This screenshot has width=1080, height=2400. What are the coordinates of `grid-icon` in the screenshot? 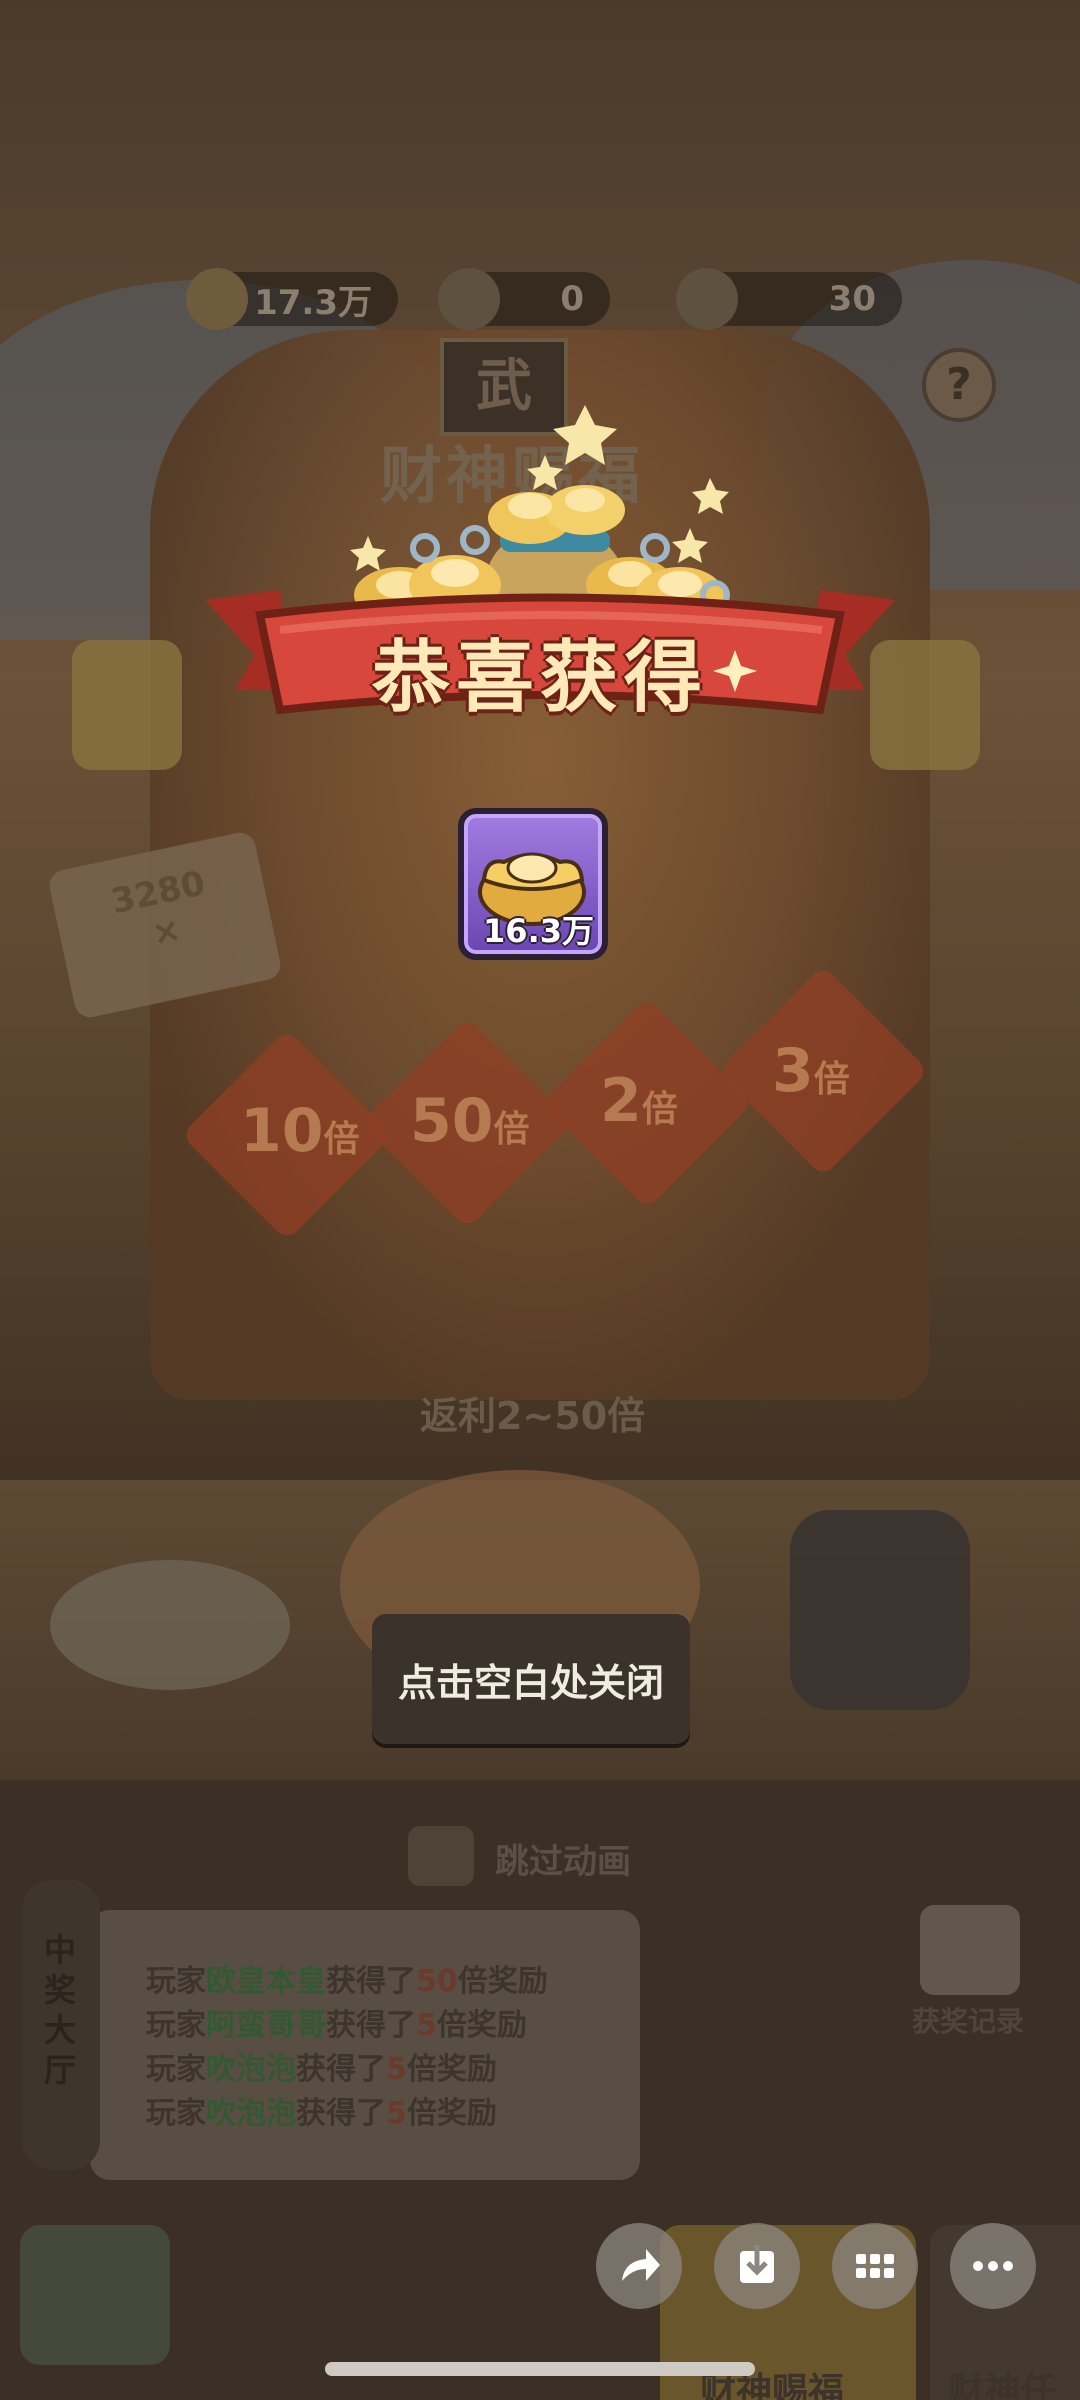 It's located at (875, 2266).